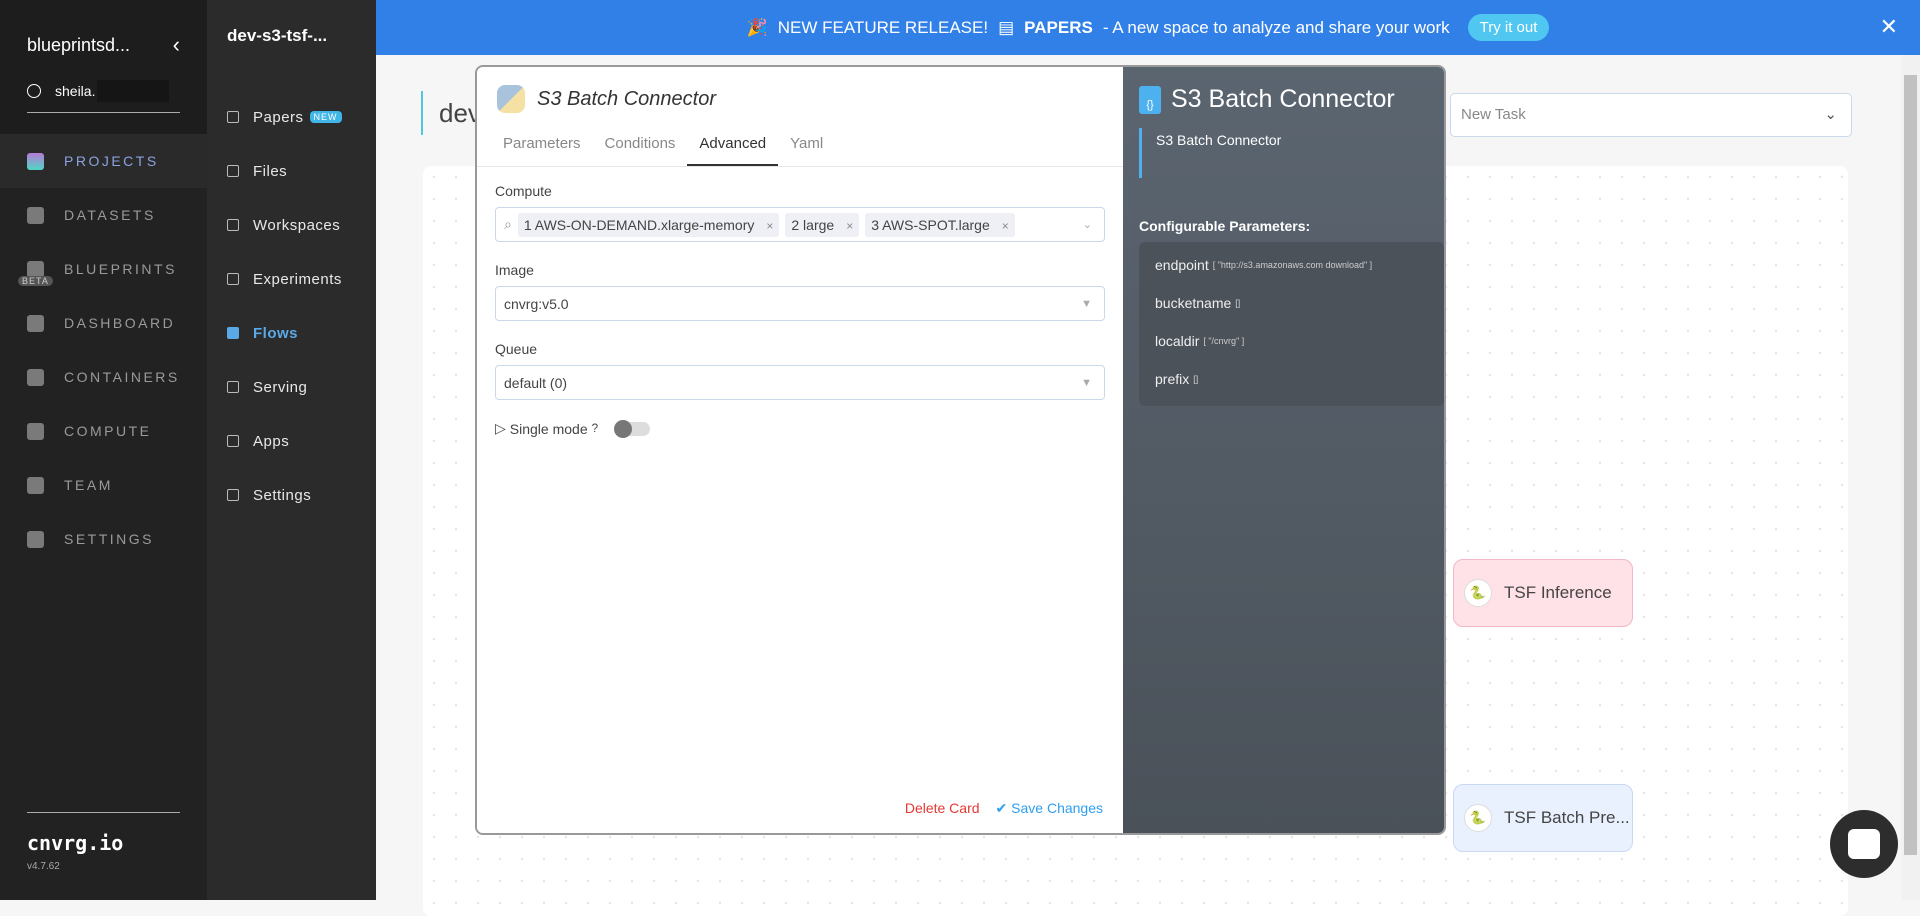  I want to click on subnav-experiments: Experiments, so click(291, 279).